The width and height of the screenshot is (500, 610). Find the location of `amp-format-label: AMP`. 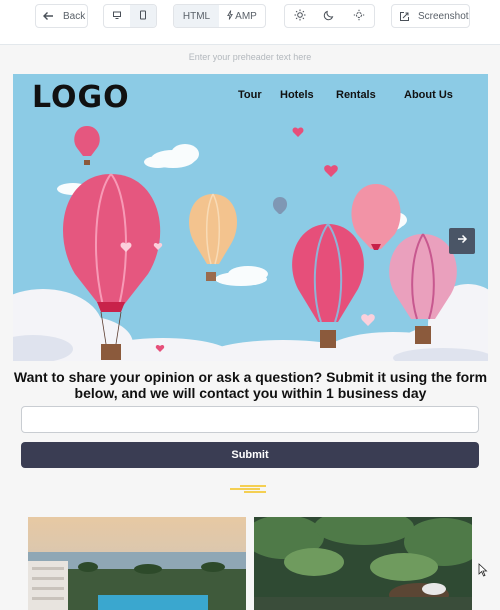

amp-format-label: AMP is located at coordinates (246, 16).